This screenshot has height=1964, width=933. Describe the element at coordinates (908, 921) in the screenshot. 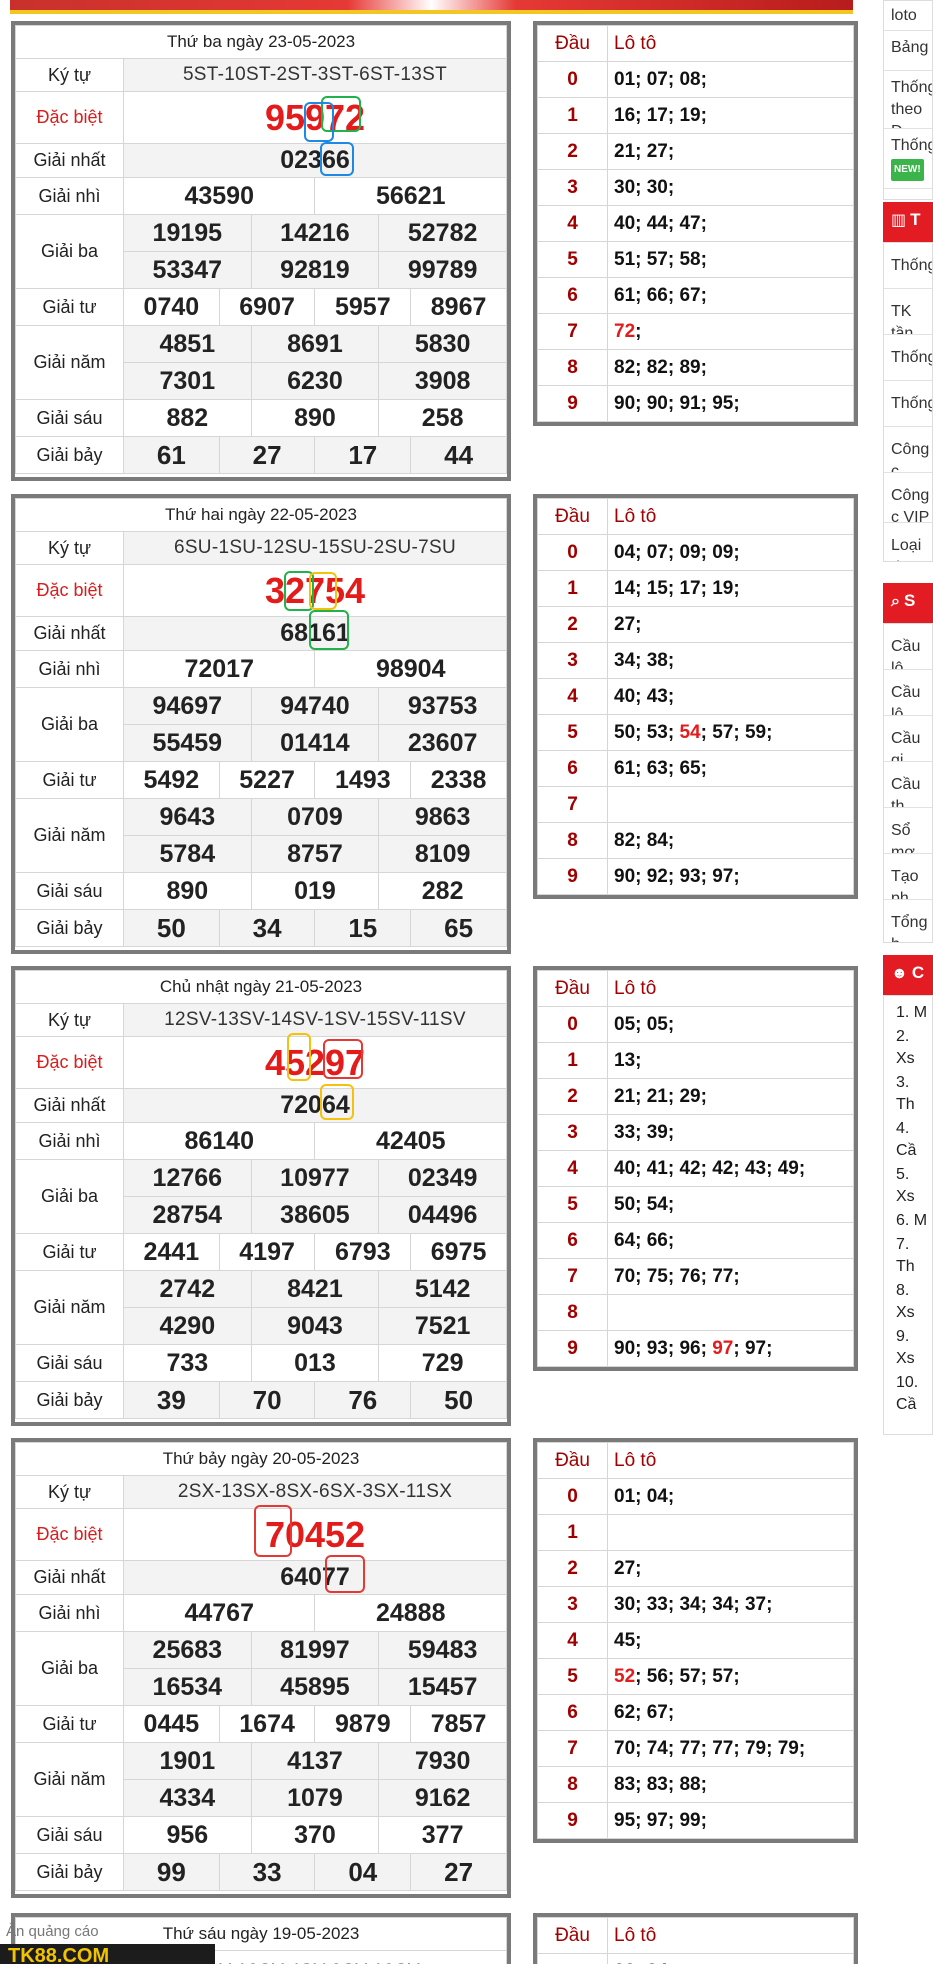

I see `sidebar-link: Tổng h` at that location.